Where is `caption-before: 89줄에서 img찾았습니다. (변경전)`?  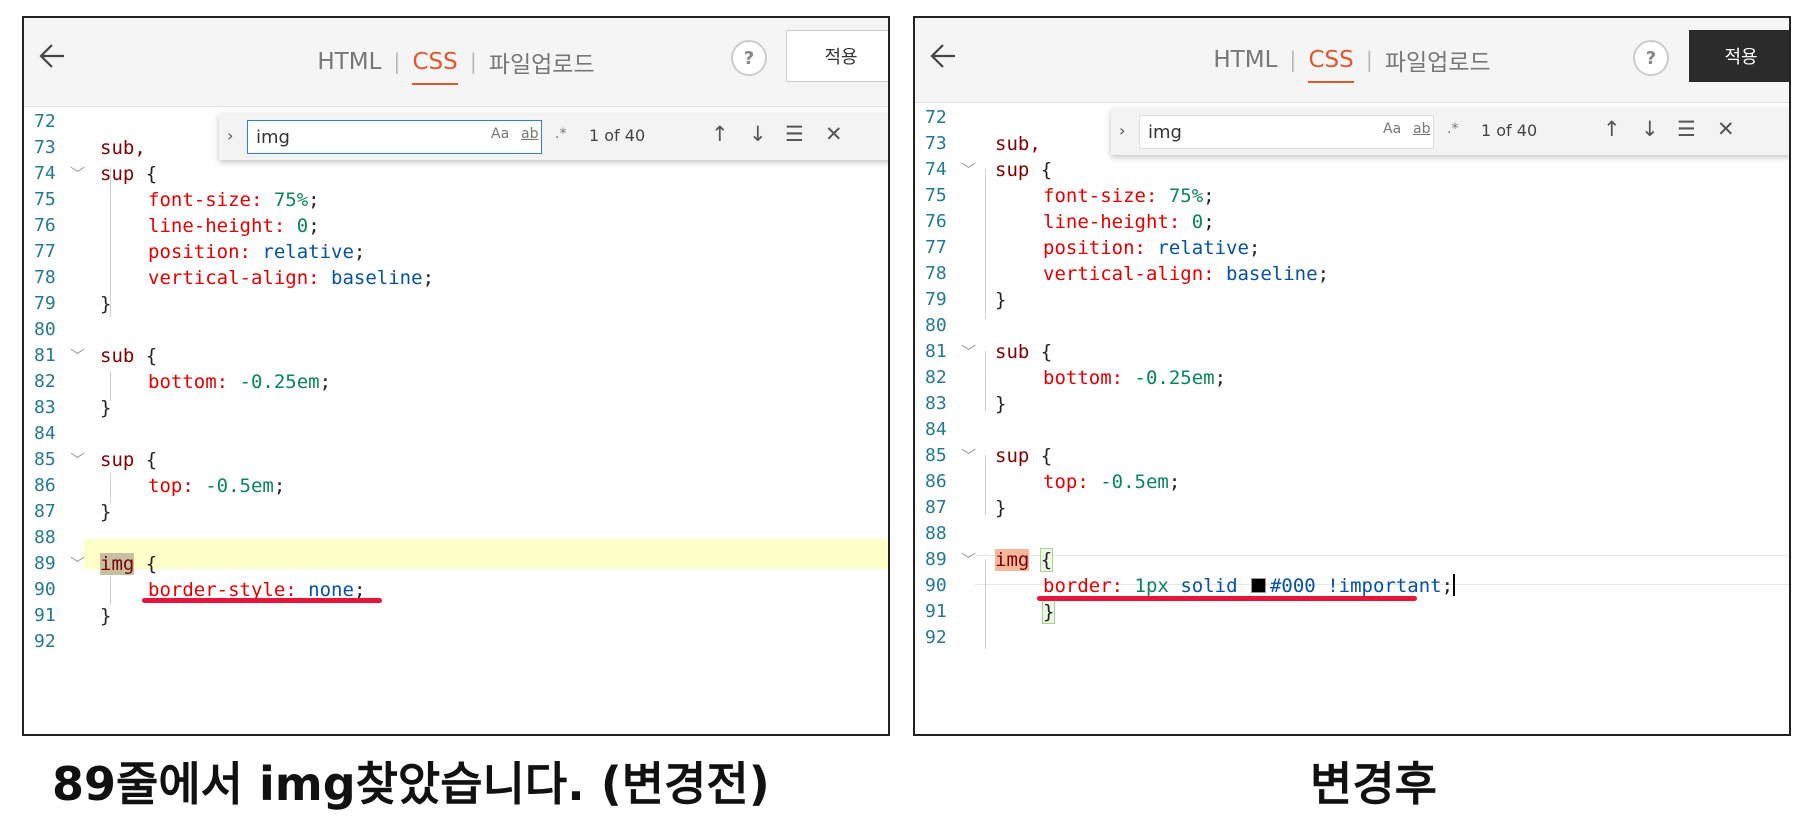 caption-before: 89줄에서 img찾았습니다. (변경전) is located at coordinates (411, 784).